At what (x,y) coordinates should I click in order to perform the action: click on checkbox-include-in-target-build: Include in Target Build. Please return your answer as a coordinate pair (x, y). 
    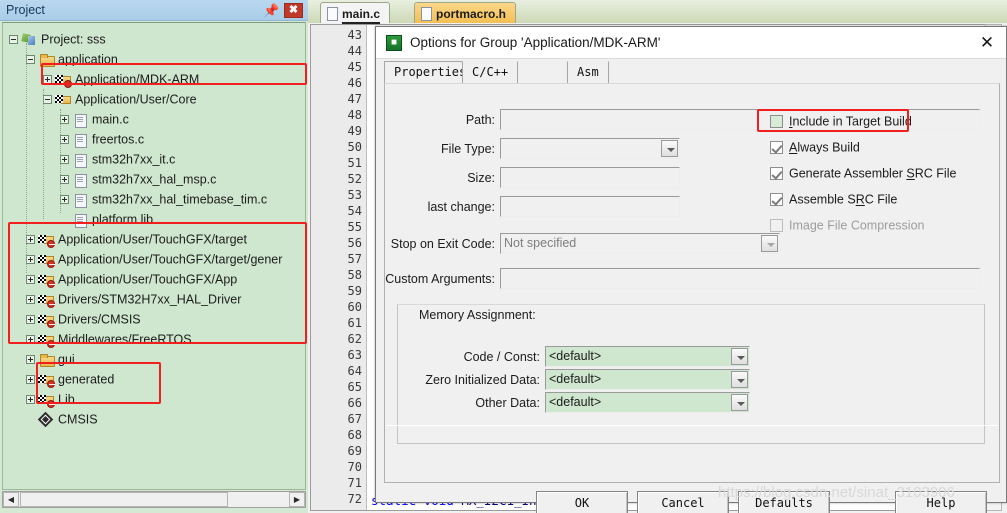
    Looking at the image, I should click on (841, 121).